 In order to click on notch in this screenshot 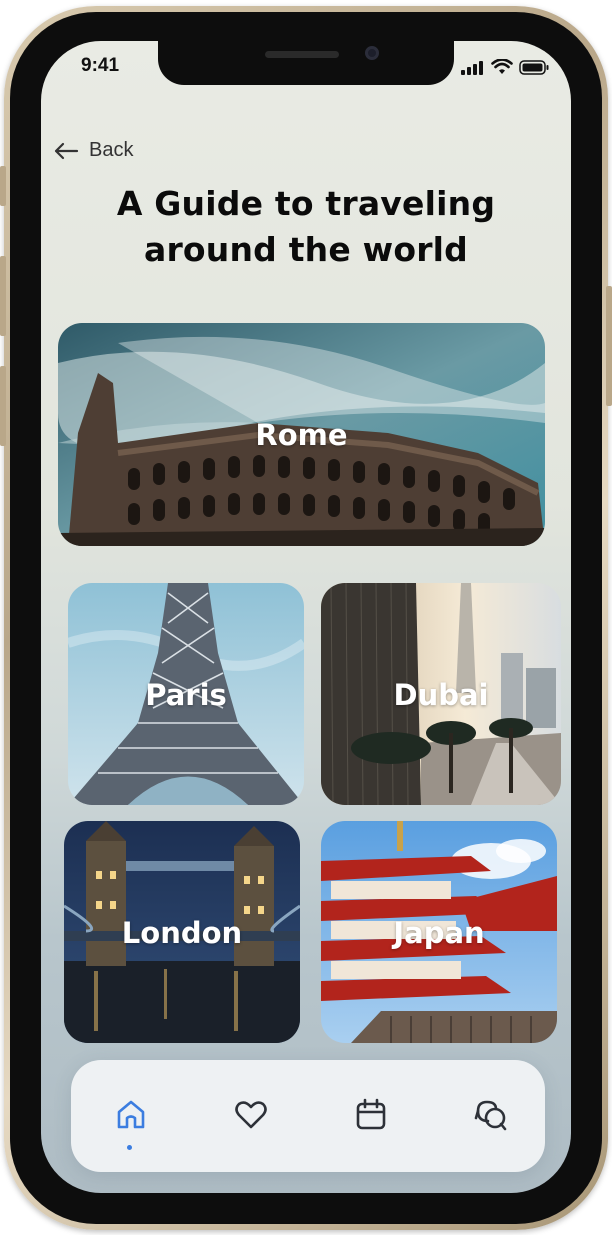, I will do `click(306, 63)`.